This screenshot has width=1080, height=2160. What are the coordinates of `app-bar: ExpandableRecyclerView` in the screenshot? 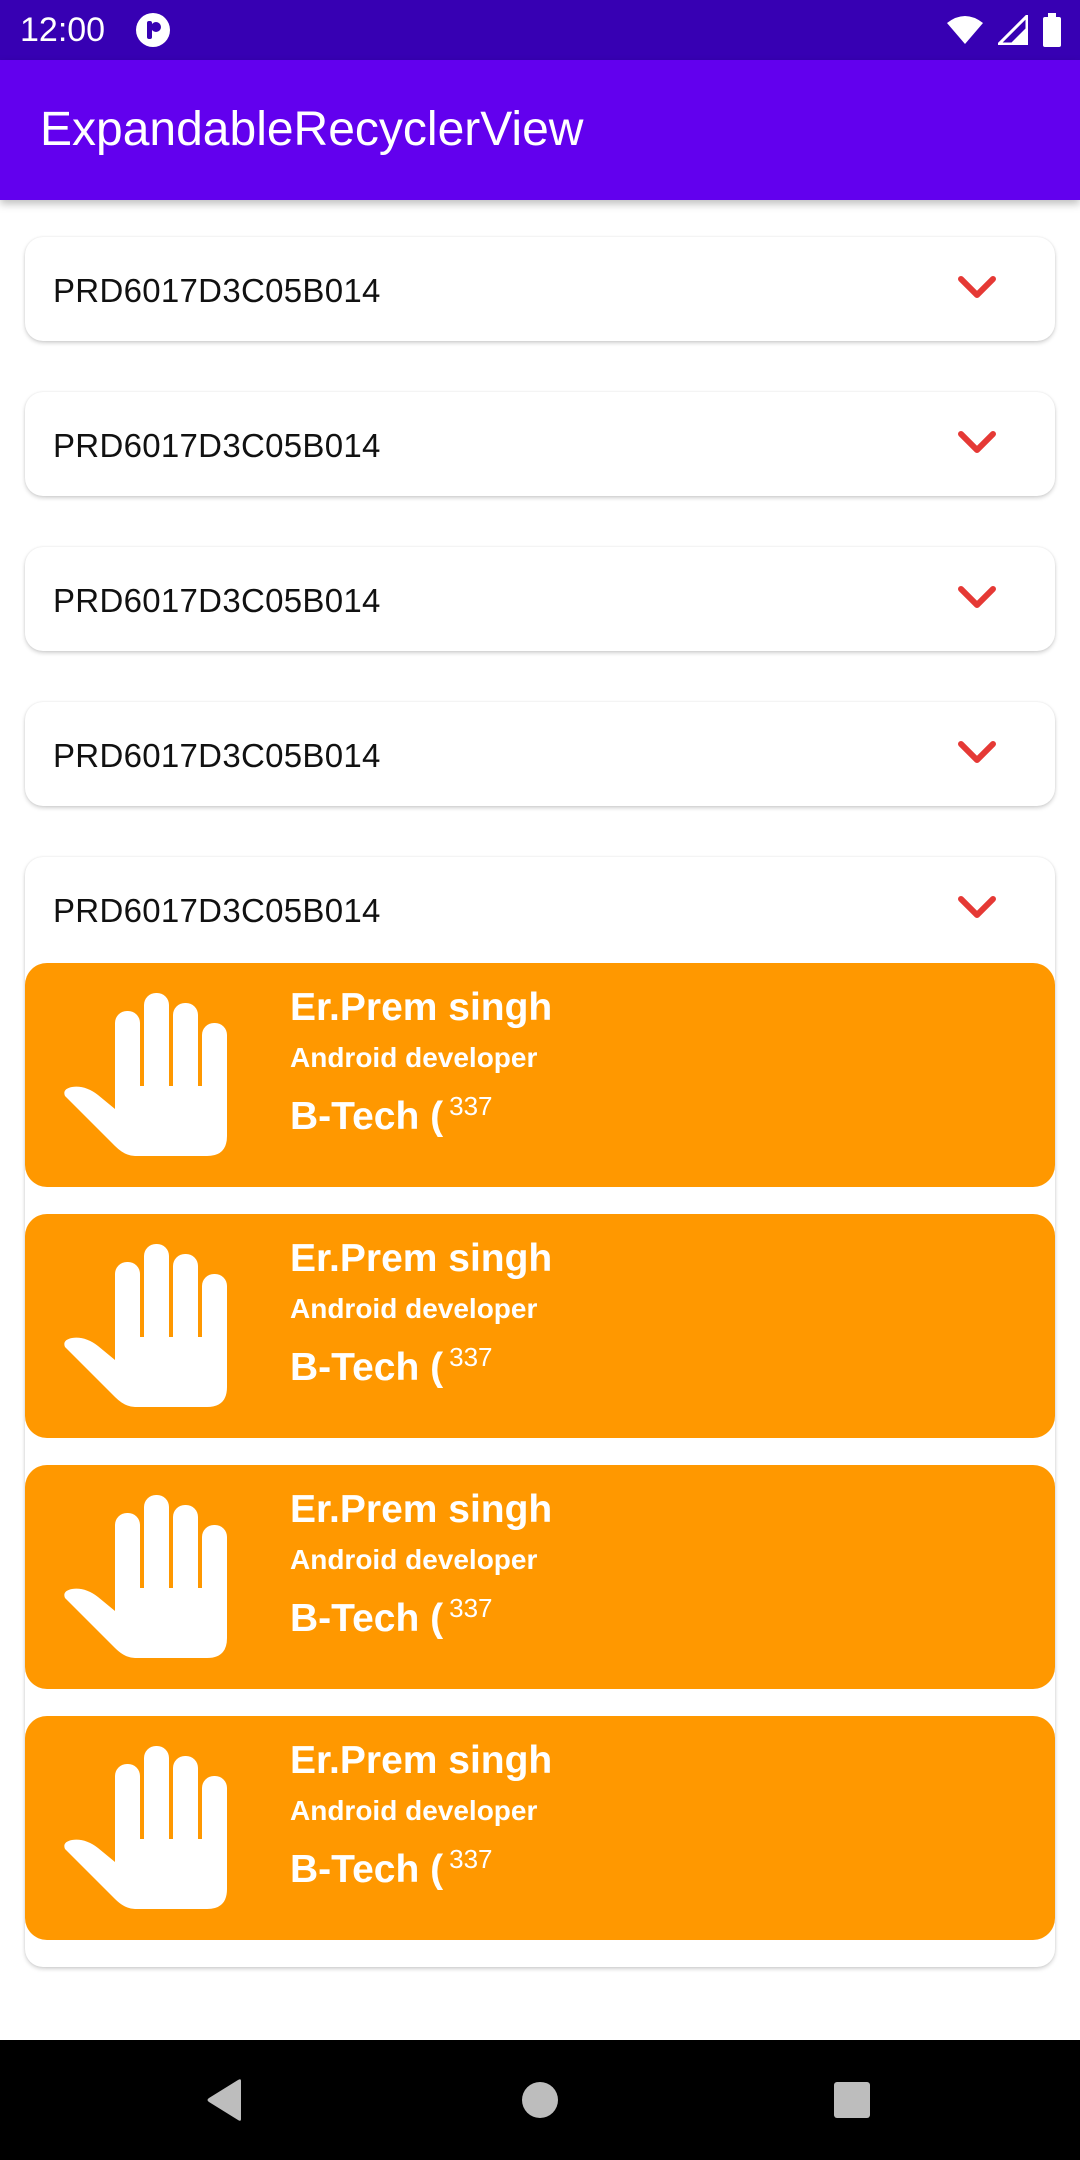 It's located at (540, 130).